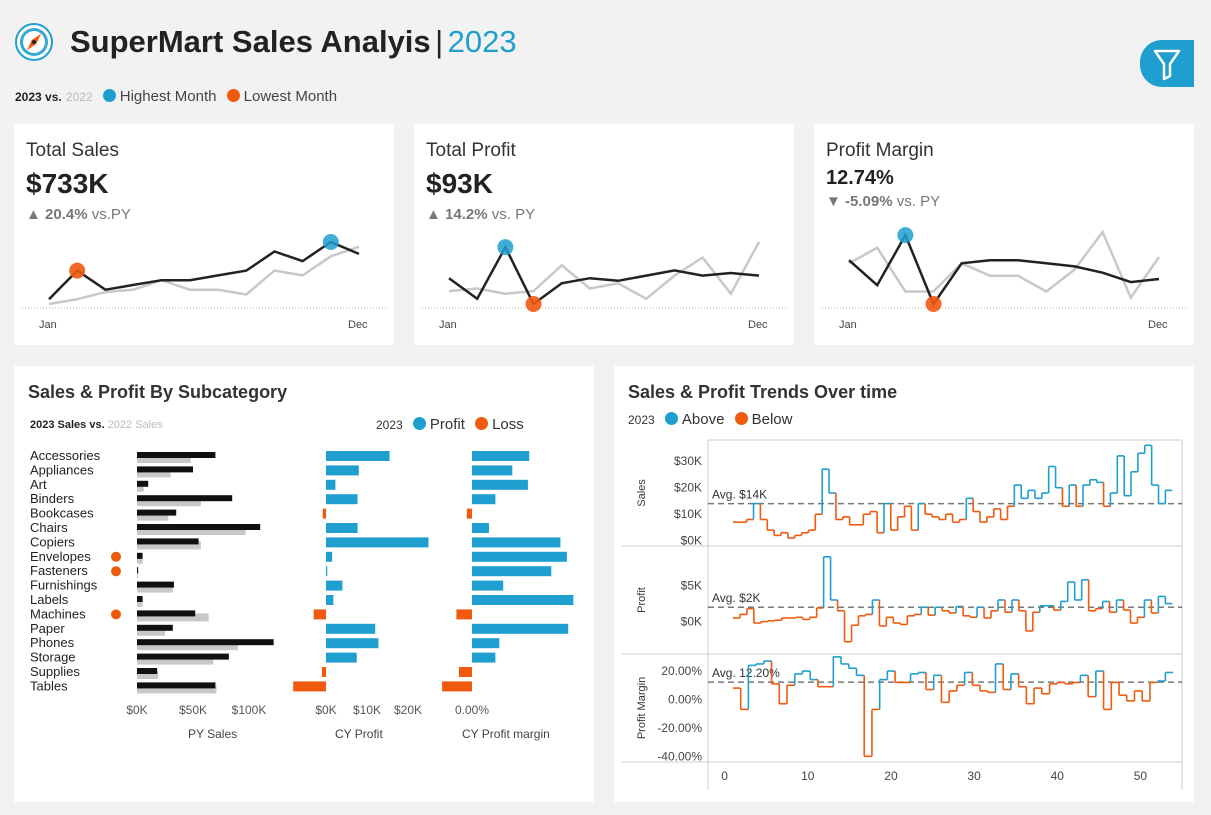  I want to click on axis-start: Jan, so click(848, 325).